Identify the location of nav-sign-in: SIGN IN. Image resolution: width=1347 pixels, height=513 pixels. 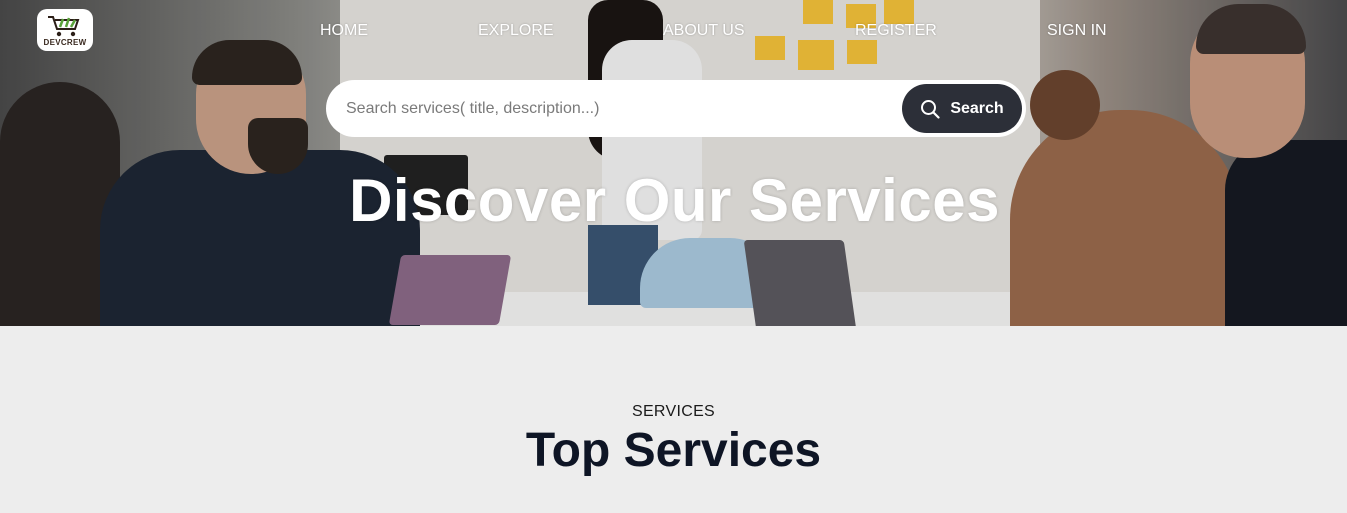
(1077, 31).